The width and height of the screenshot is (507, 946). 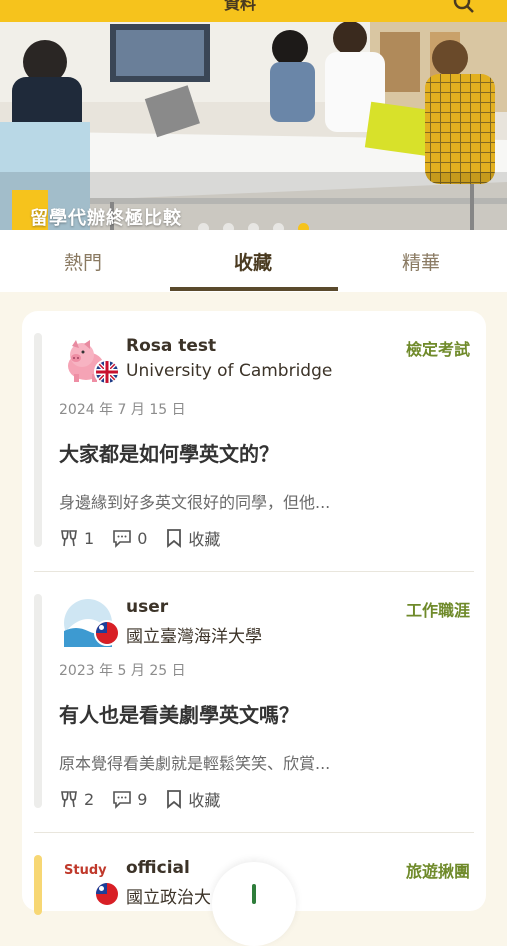 I want to click on top-bar: 資料, so click(x=253, y=11).